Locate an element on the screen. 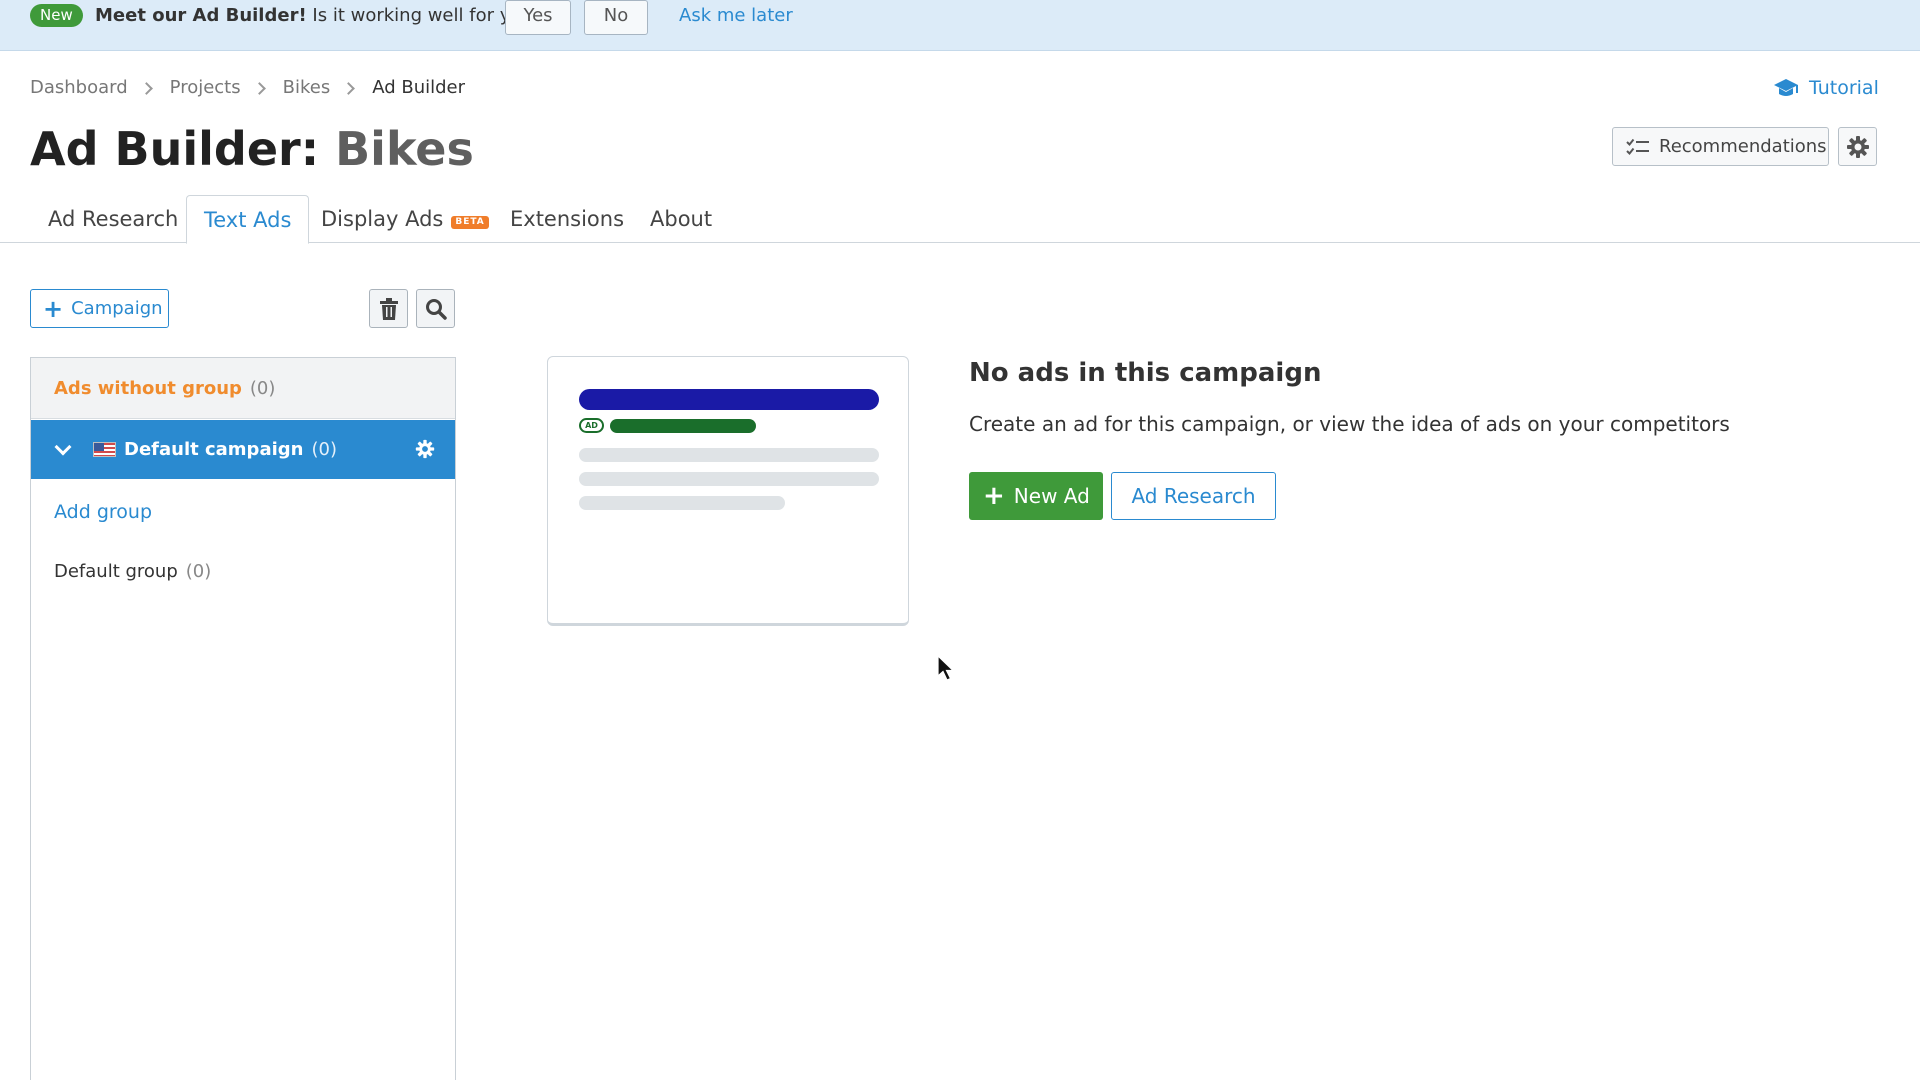  page-title-prefix: Ad Builder: is located at coordinates (175, 149).